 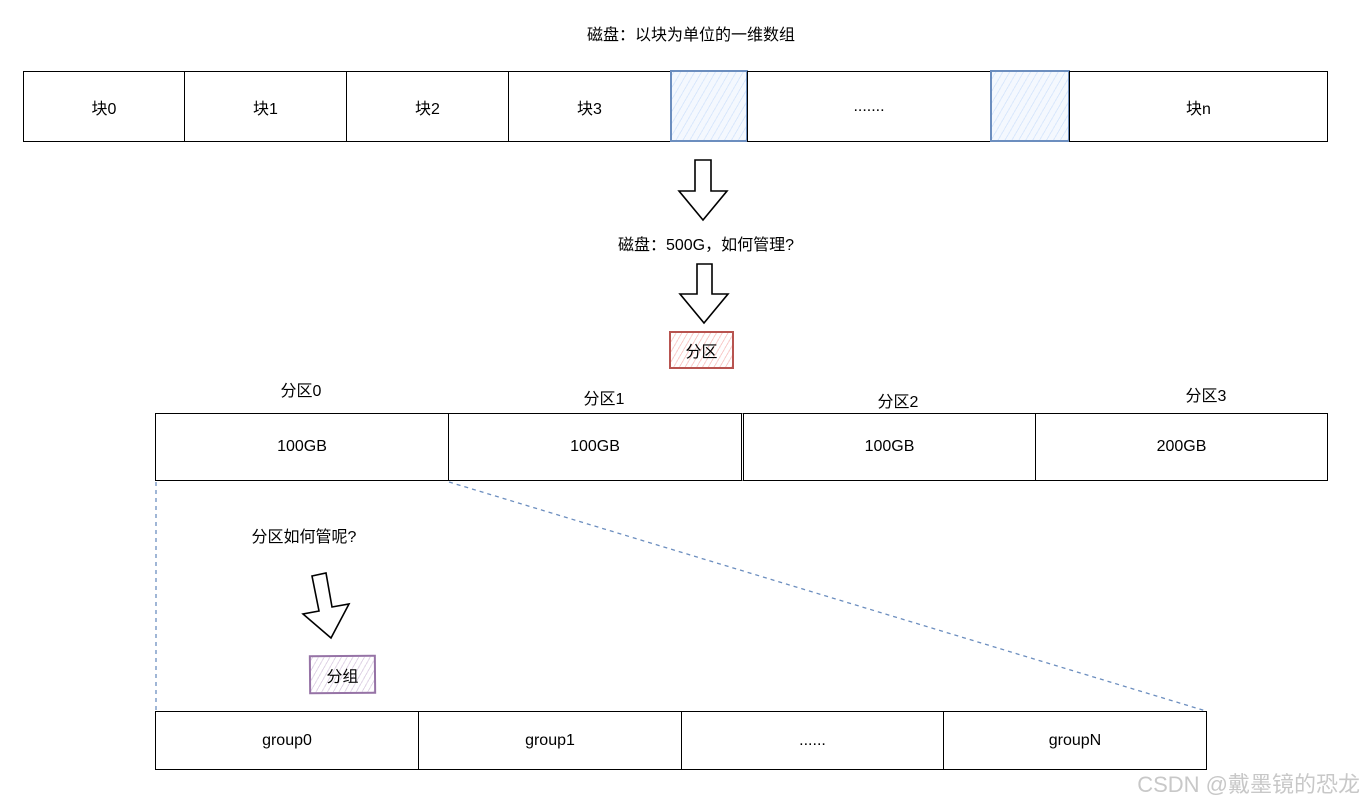 I want to click on partition-tag-label: 分区, so click(x=701, y=352).